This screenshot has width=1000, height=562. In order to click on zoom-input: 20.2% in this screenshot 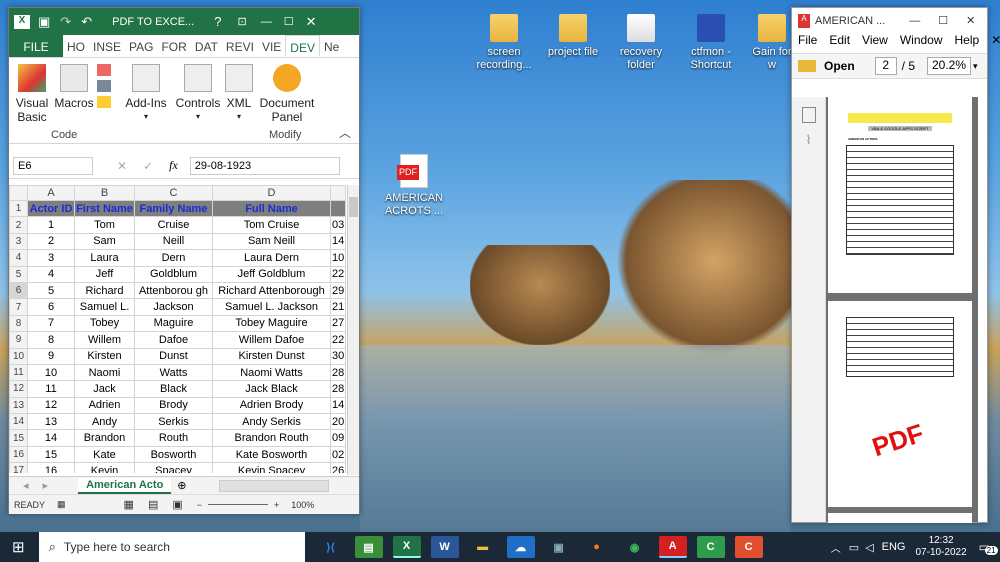, I will do `click(949, 66)`.